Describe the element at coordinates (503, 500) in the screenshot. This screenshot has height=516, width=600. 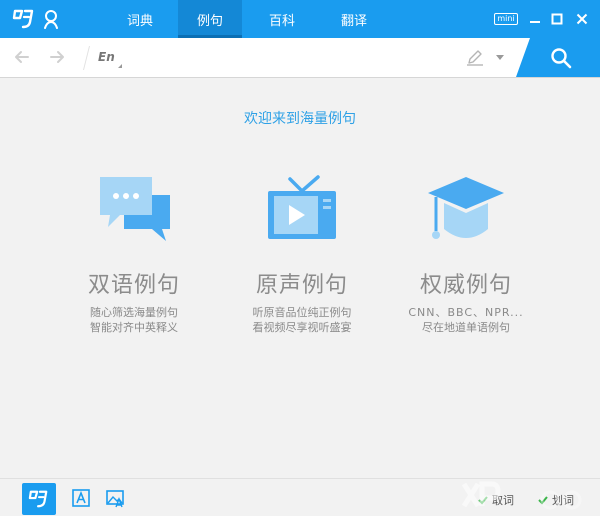
I see `word-capture-label: 取词` at that location.